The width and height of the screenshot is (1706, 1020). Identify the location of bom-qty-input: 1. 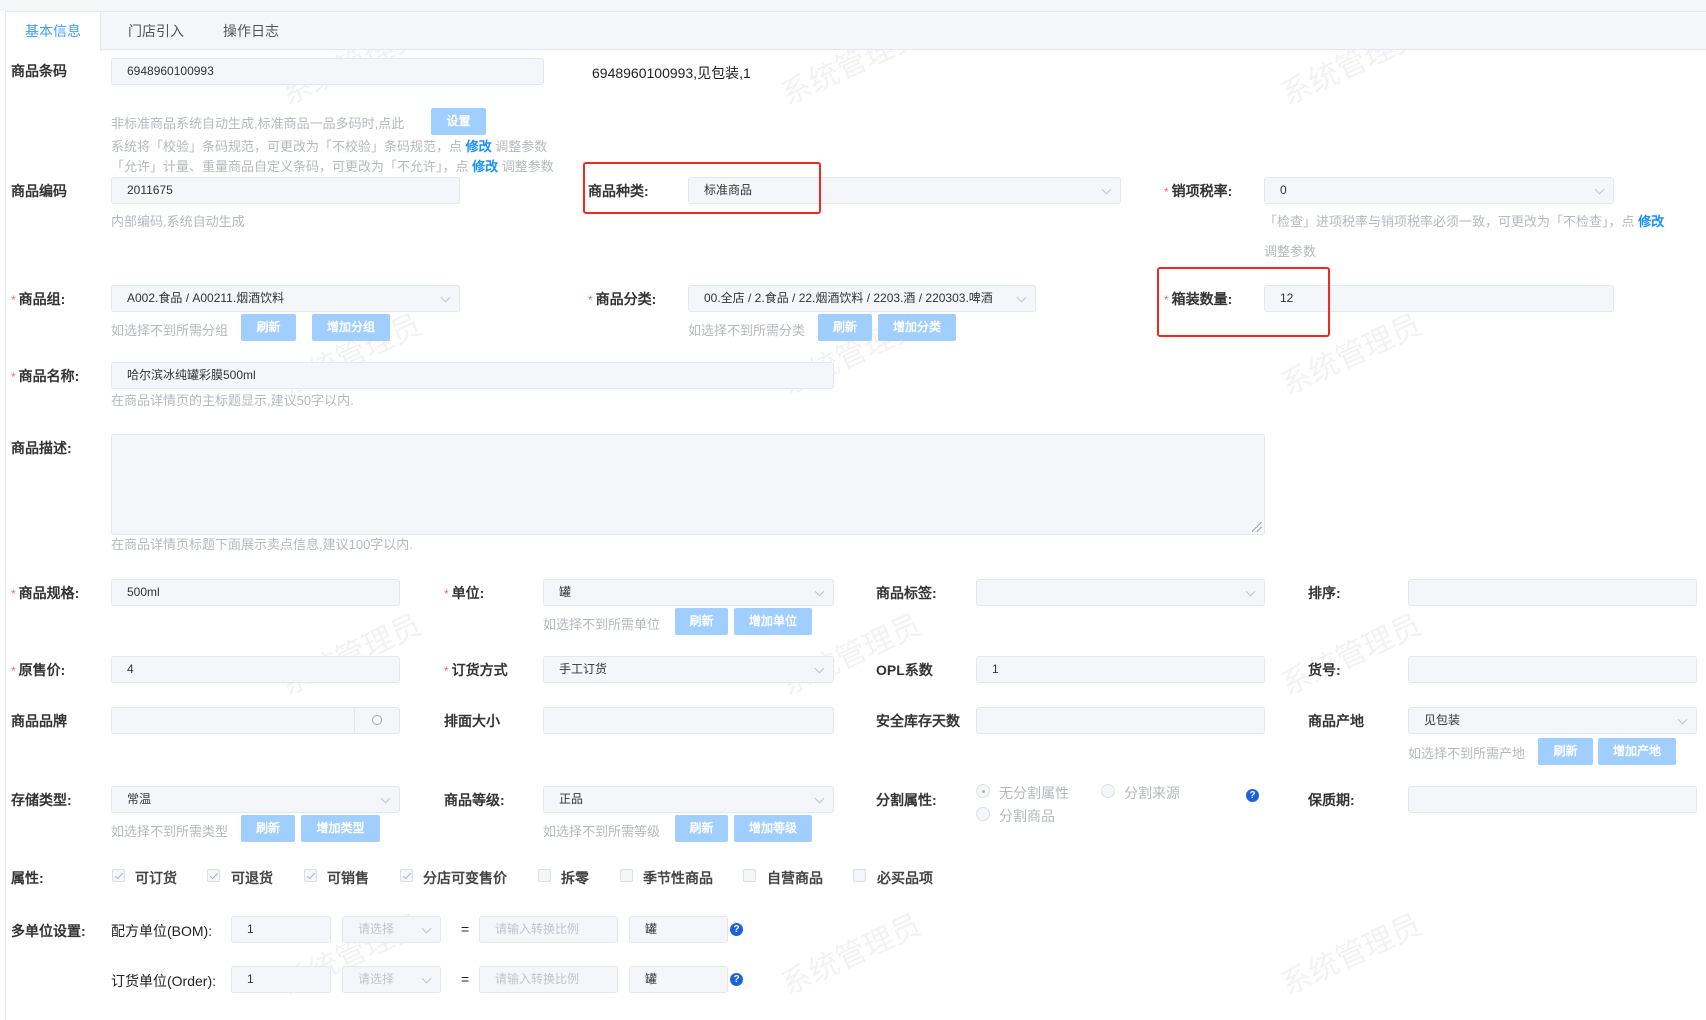
(281, 929).